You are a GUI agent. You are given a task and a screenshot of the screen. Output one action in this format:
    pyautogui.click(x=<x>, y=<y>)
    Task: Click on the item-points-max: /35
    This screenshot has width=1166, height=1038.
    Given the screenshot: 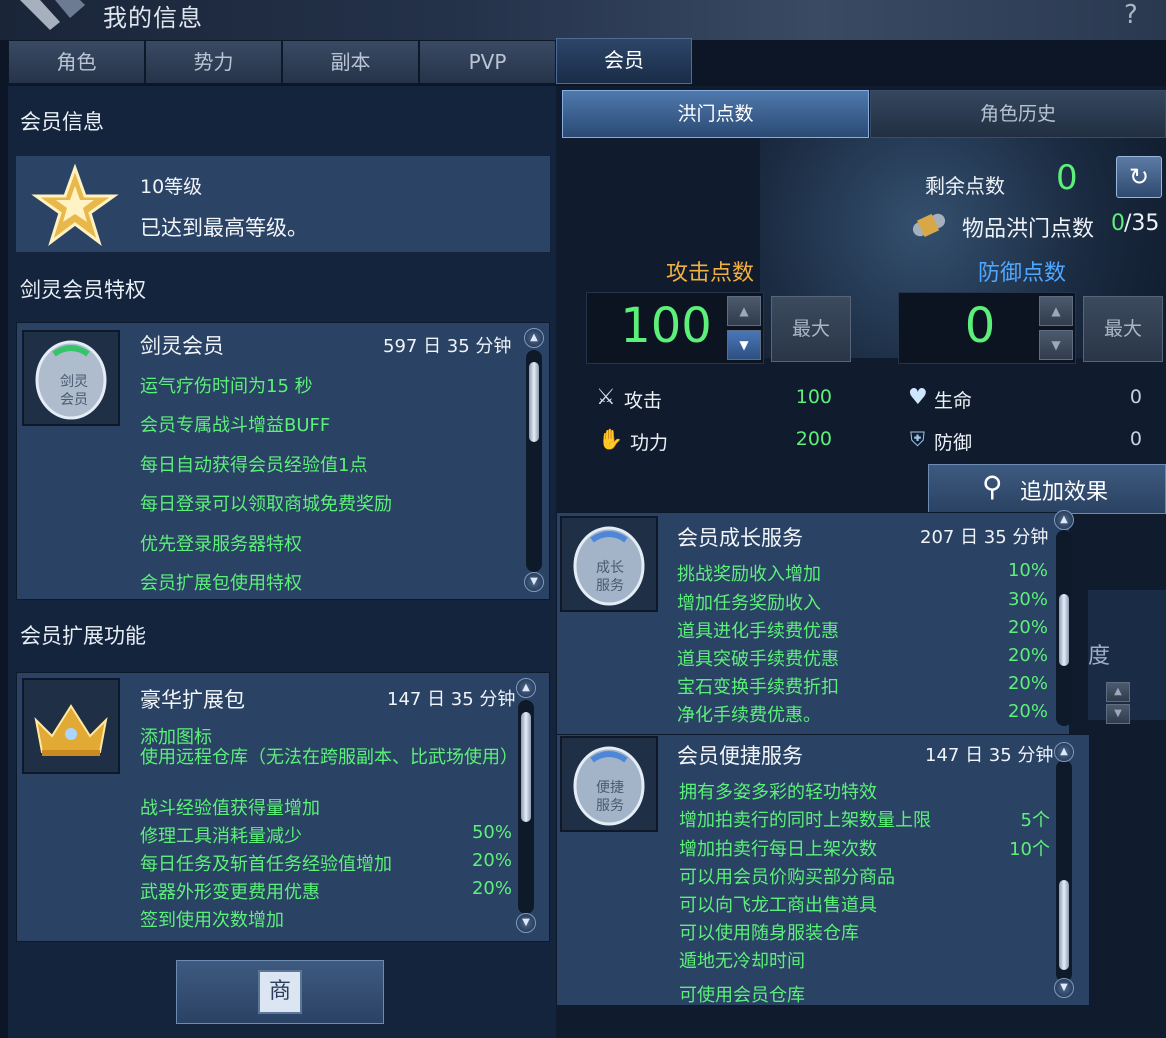 What is the action you would take?
    pyautogui.click(x=1142, y=223)
    